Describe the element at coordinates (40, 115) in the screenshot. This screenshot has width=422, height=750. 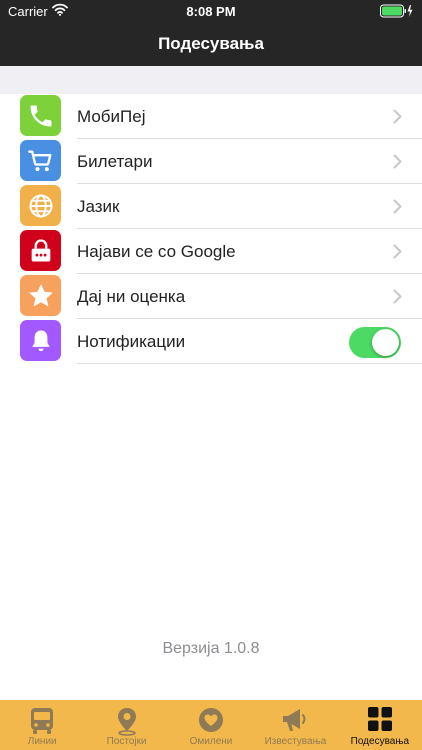
I see `phone-icon` at that location.